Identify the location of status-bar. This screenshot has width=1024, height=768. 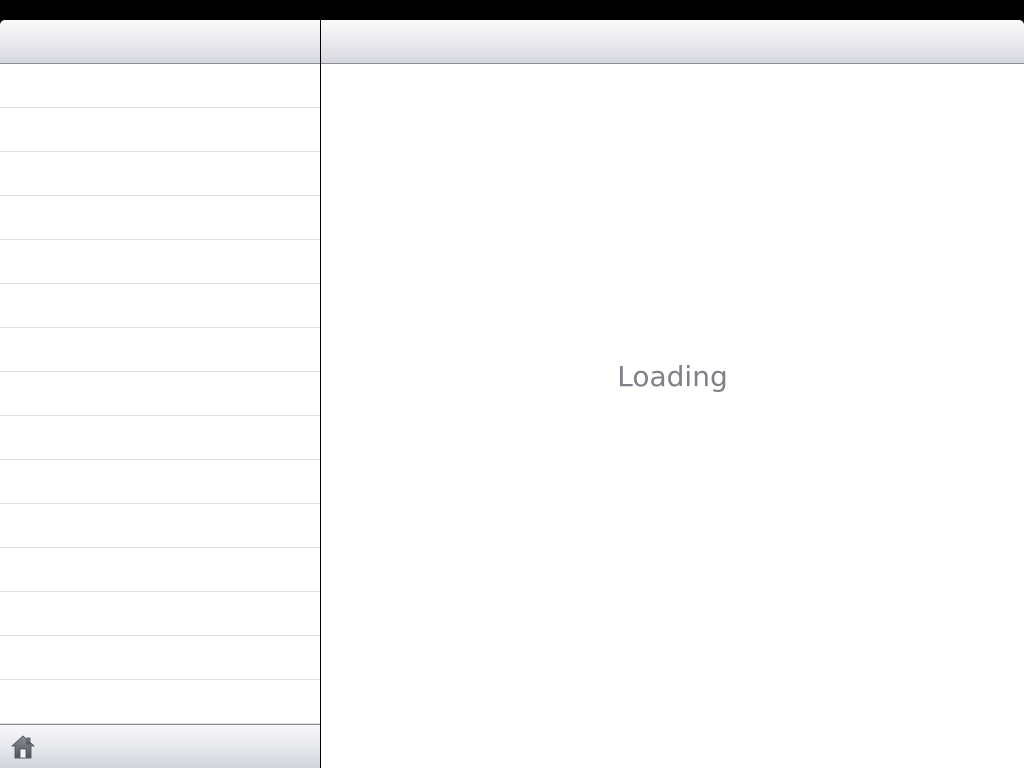
(512, 10).